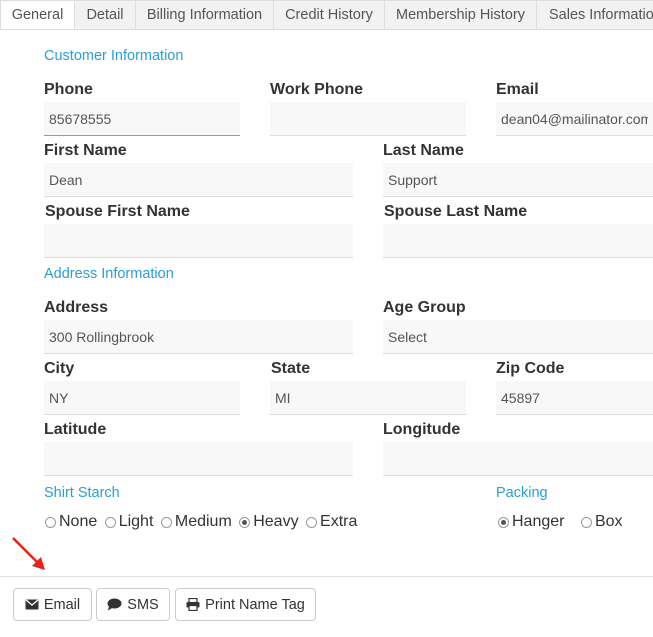  I want to click on print-name-tag-button: Print Name Tag, so click(245, 604).